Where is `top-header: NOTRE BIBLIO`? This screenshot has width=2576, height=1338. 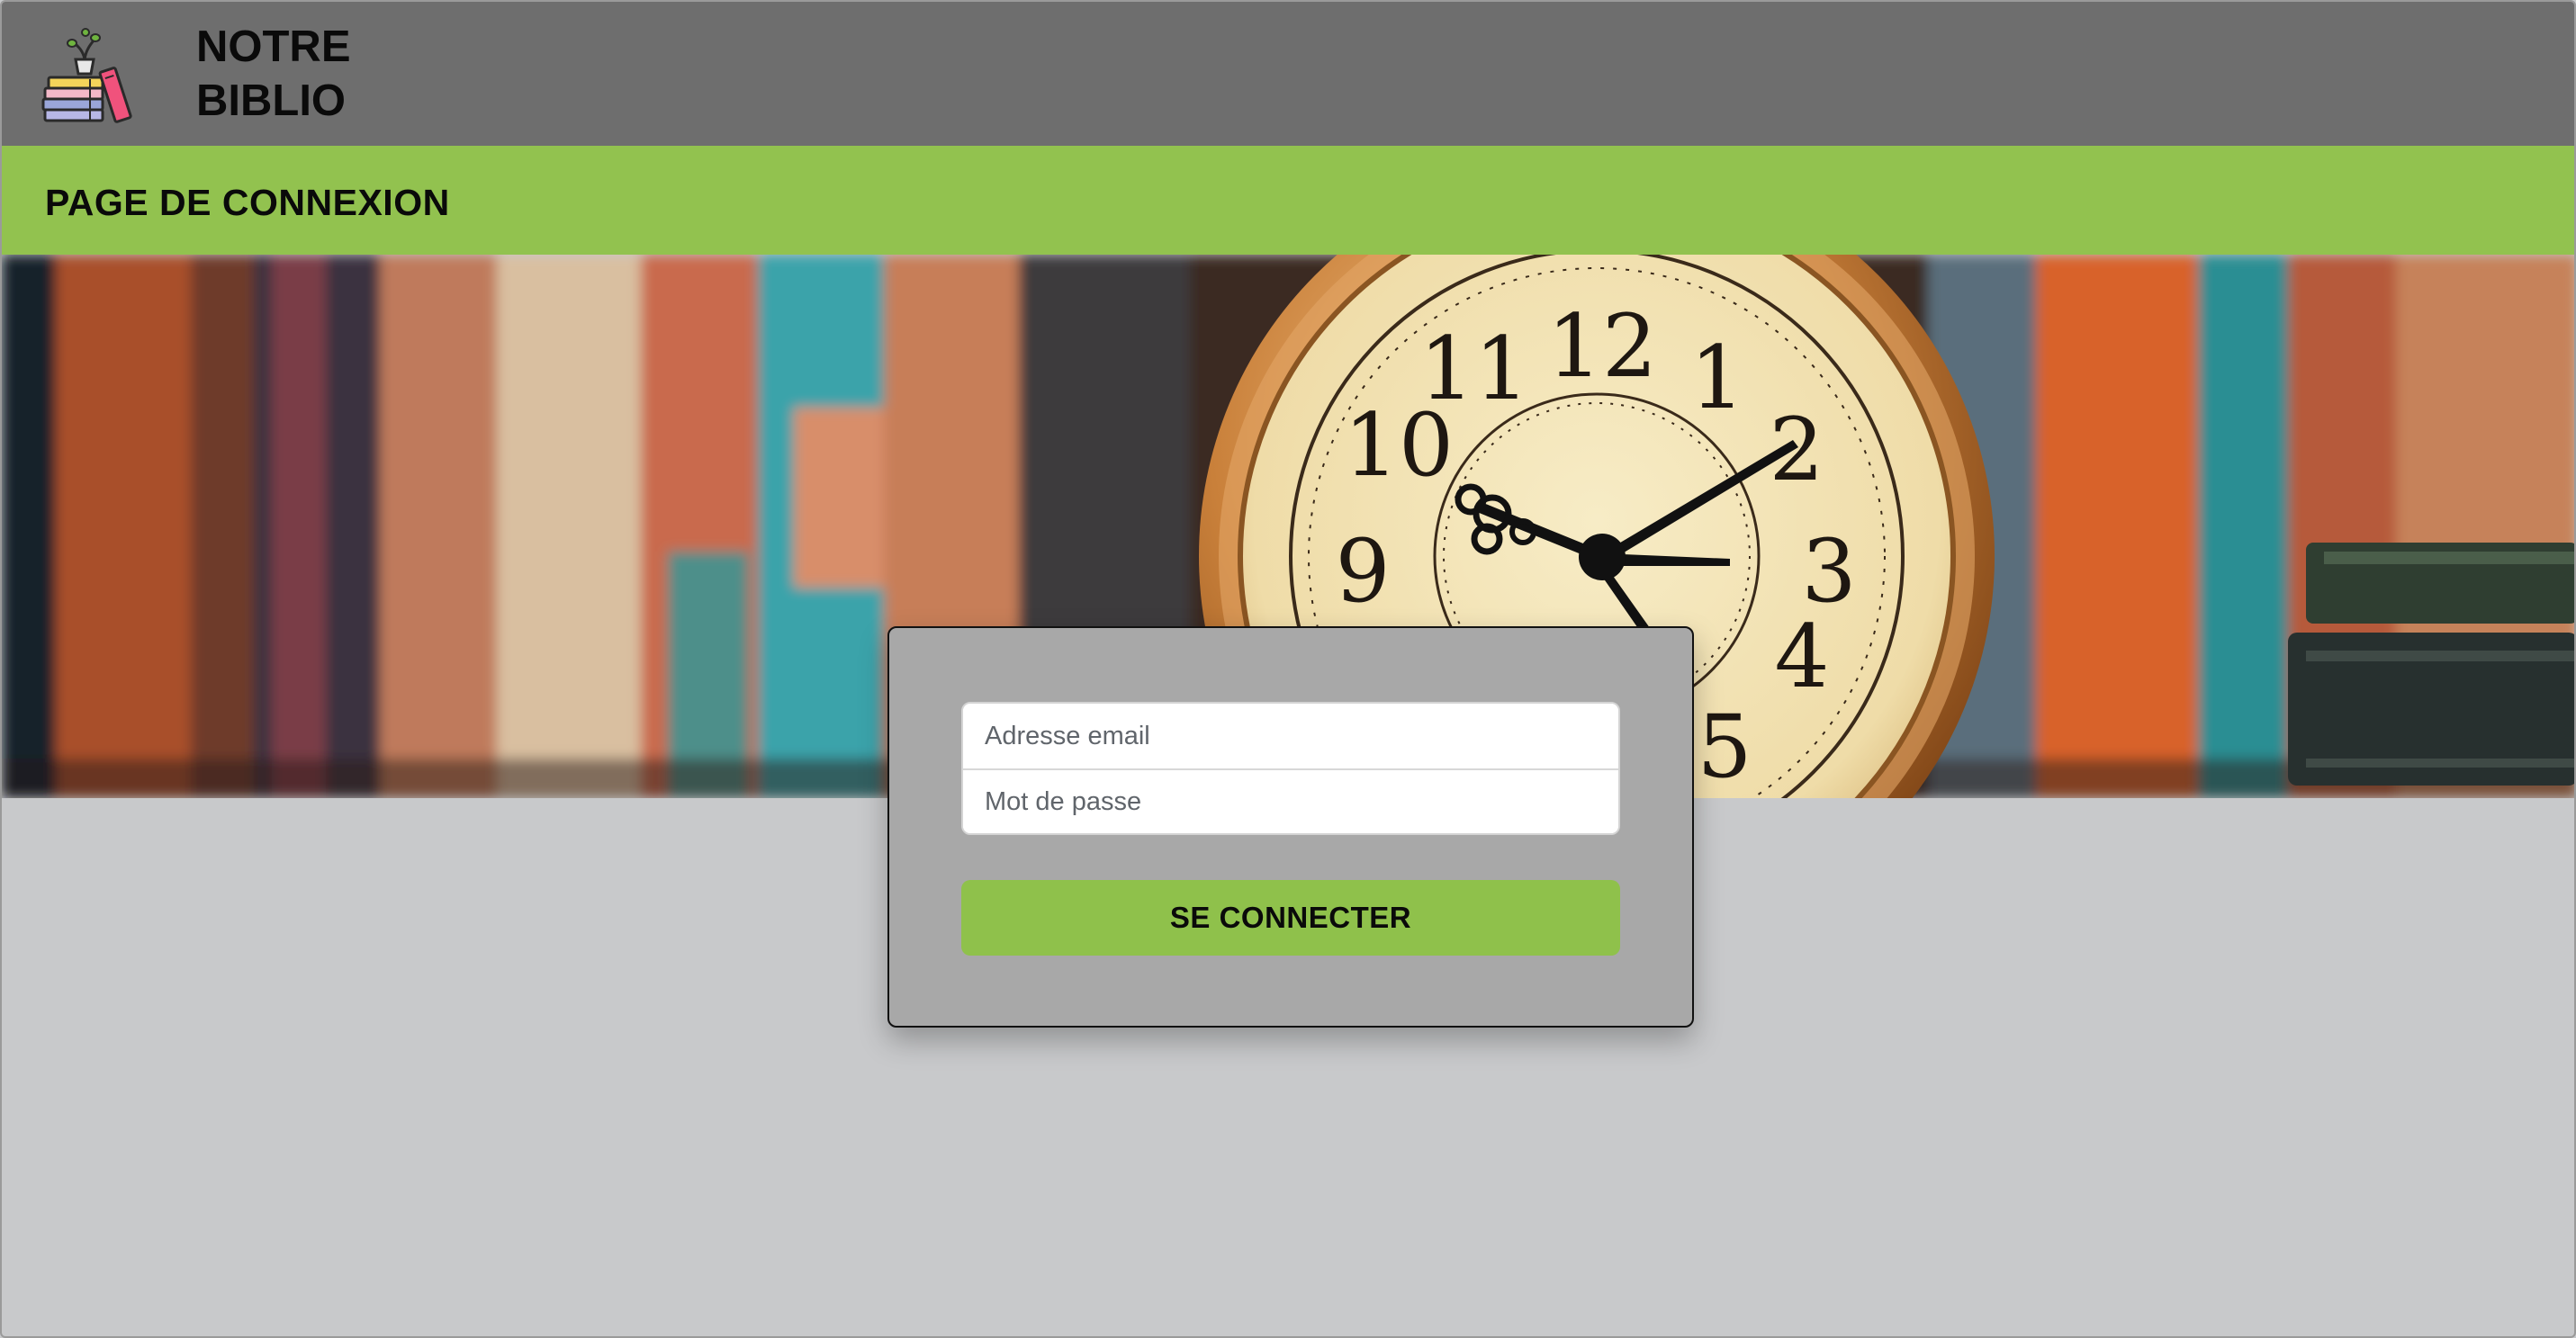
top-header: NOTRE BIBLIO is located at coordinates (1288, 74).